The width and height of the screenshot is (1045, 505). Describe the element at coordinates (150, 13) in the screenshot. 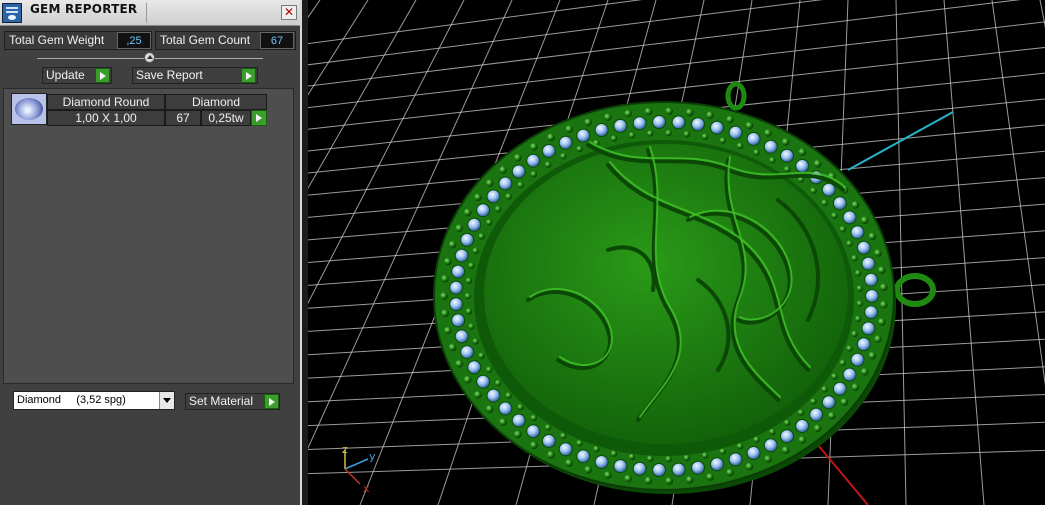

I see `panel-titlebar: GEM REPORTER ✕` at that location.